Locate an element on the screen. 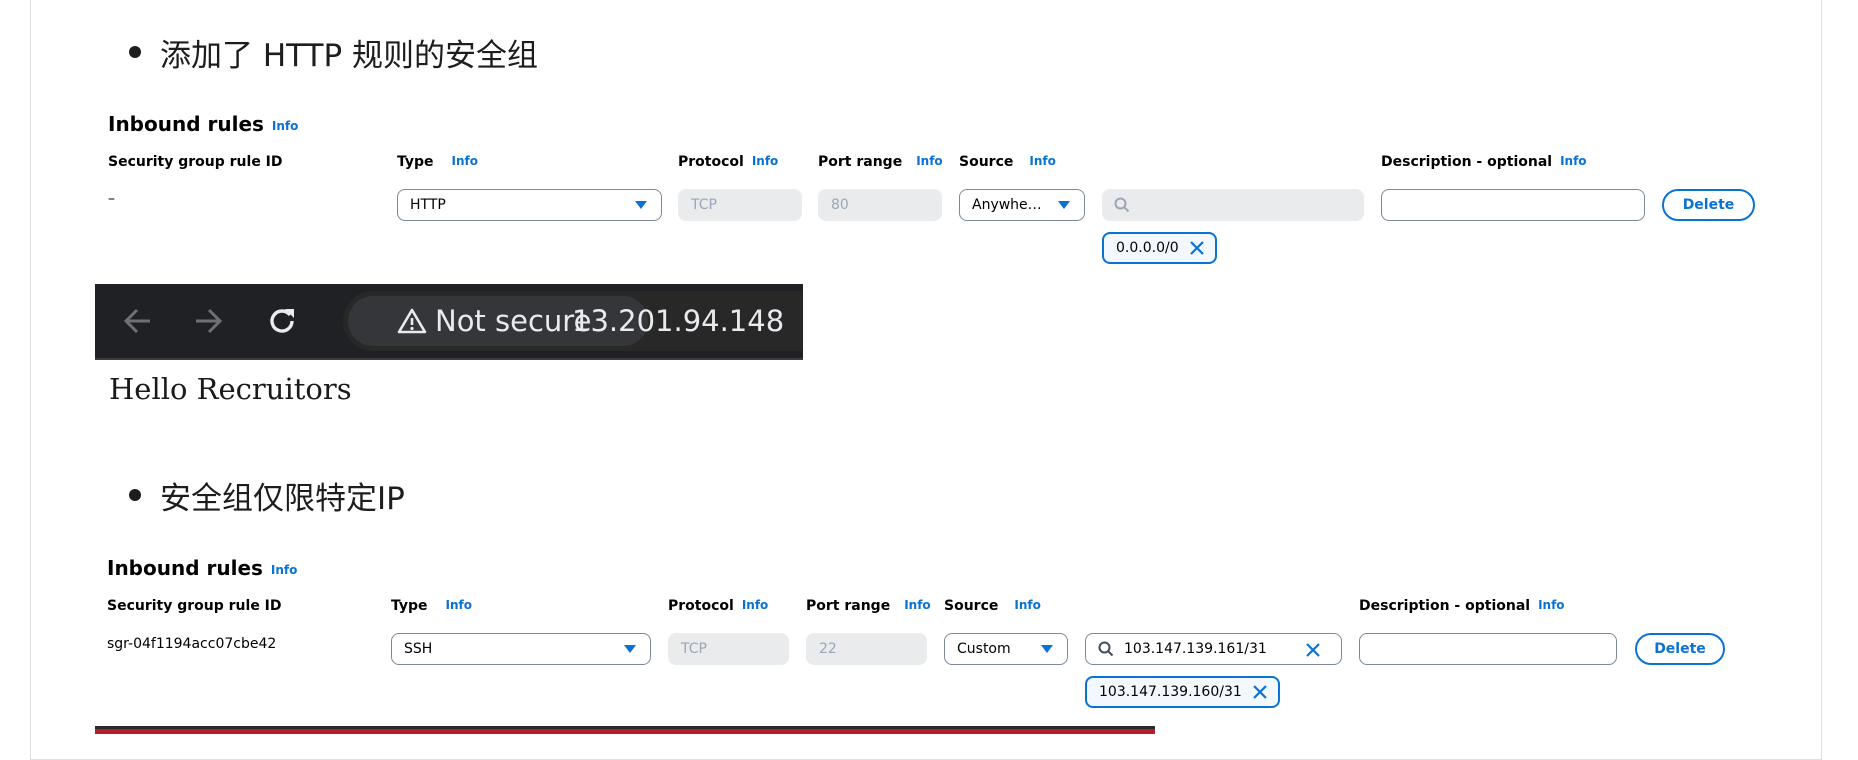  source-search-input: 103.147.139.161/31 is located at coordinates (1213, 649).